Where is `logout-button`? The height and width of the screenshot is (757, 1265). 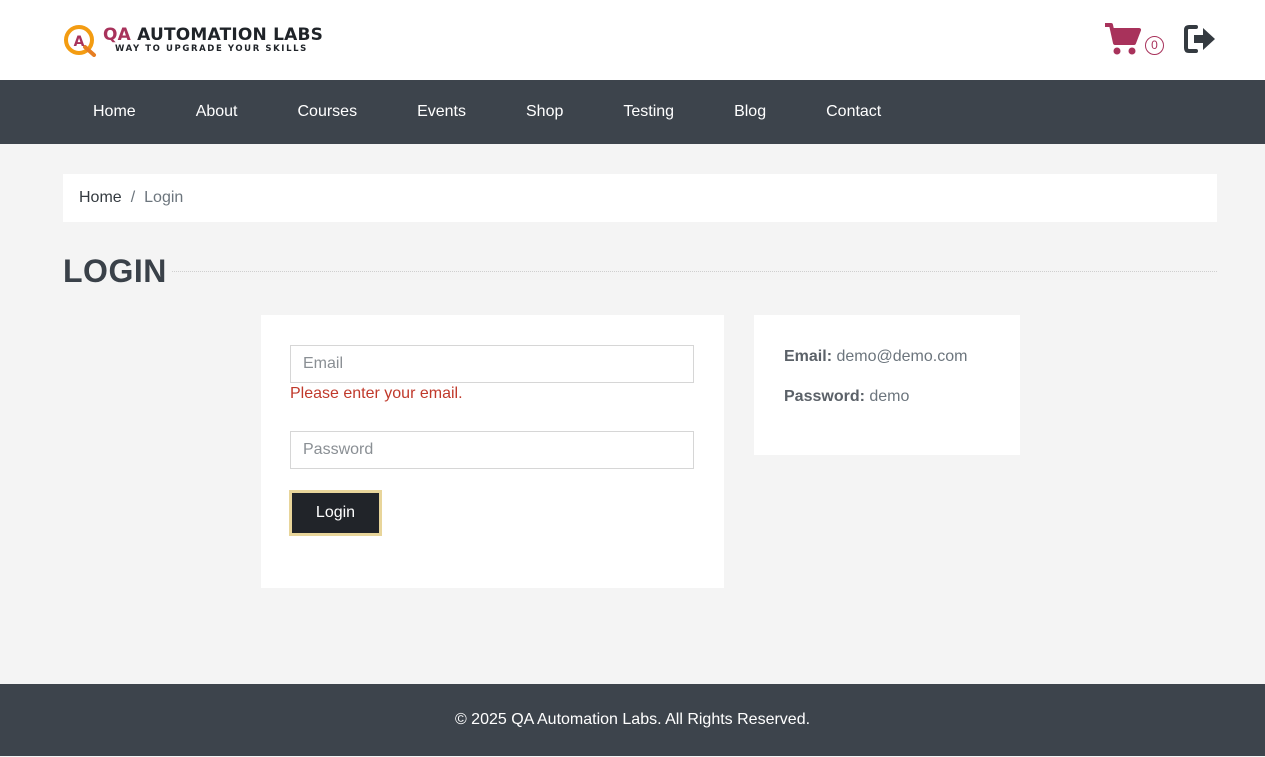 logout-button is located at coordinates (1200, 39).